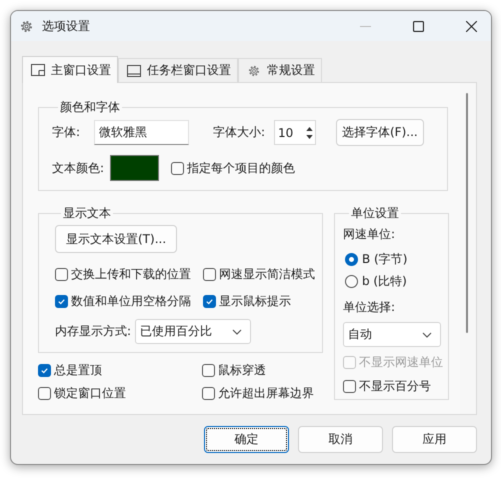 Image resolution: width=501 pixels, height=479 pixels. Describe the element at coordinates (262, 393) in the screenshot. I see `checkbox: 允许超出屏幕边界` at that location.